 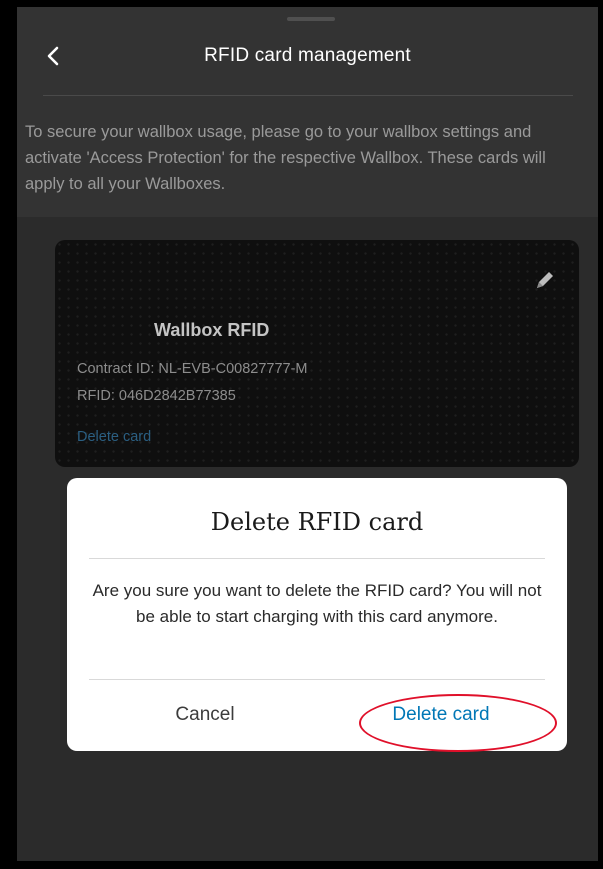 What do you see at coordinates (458, 723) in the screenshot?
I see `highlight-annotation` at bounding box center [458, 723].